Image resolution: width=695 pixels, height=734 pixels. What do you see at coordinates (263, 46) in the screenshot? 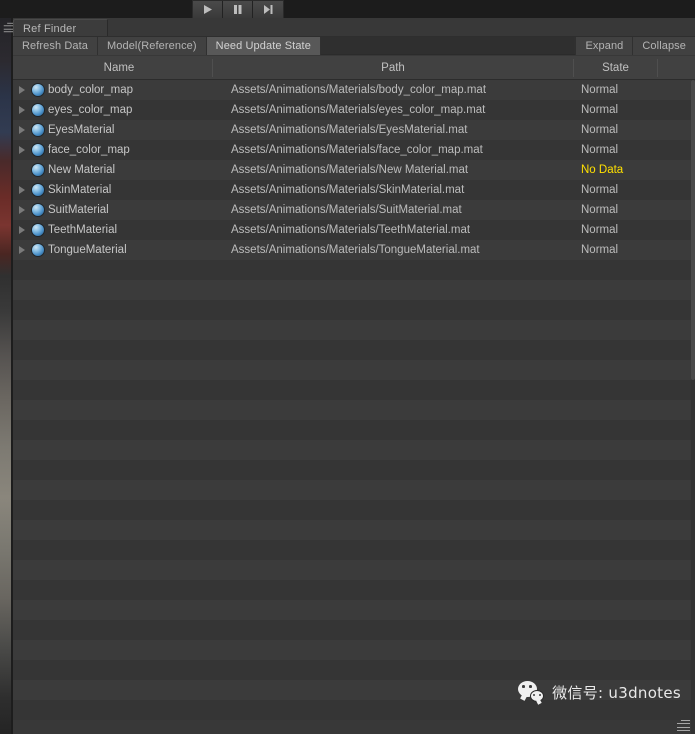
I see `toolbar-button-need-update-state: Need Update State` at bounding box center [263, 46].